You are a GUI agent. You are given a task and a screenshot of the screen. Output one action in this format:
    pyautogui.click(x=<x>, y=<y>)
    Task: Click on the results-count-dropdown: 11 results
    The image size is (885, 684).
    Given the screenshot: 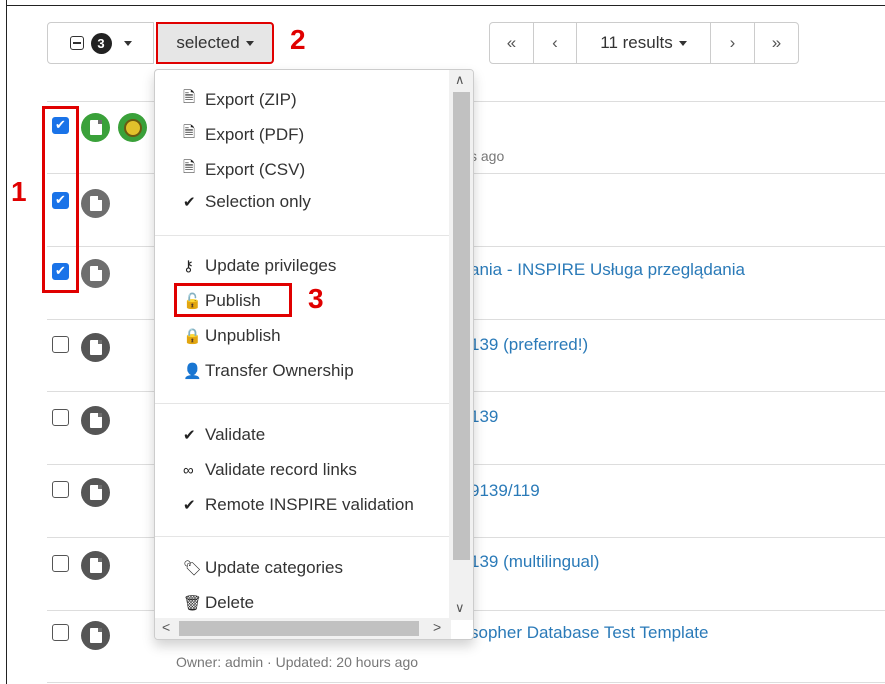 What is the action you would take?
    pyautogui.click(x=643, y=43)
    